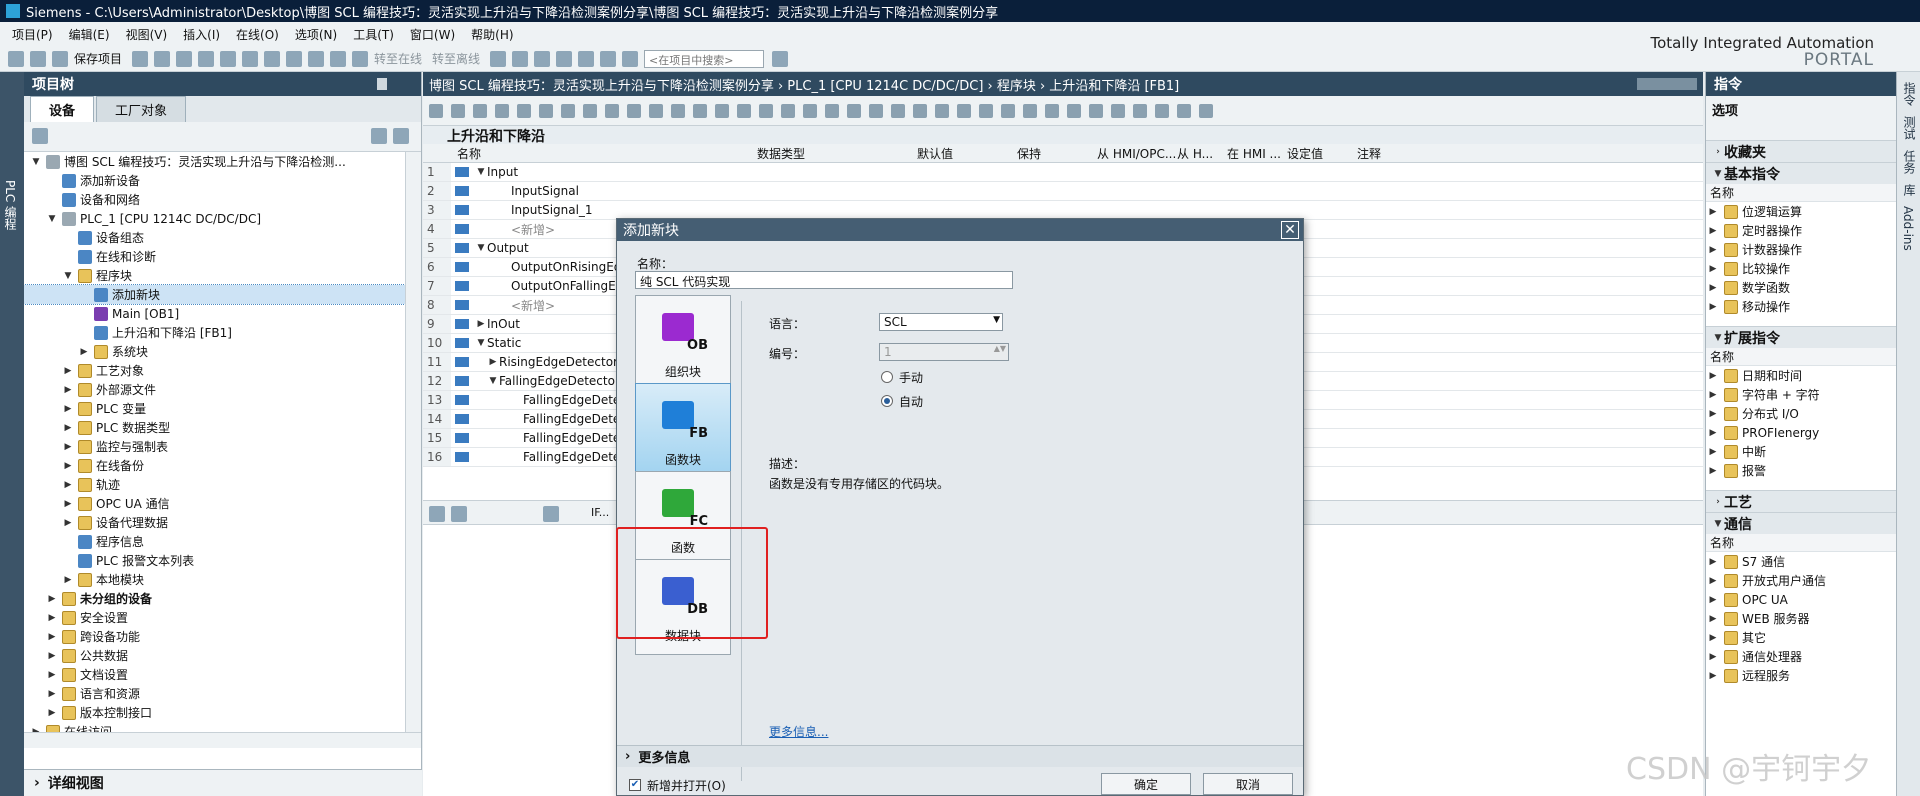  I want to click on tree-item: Main [OB1], so click(222, 313).